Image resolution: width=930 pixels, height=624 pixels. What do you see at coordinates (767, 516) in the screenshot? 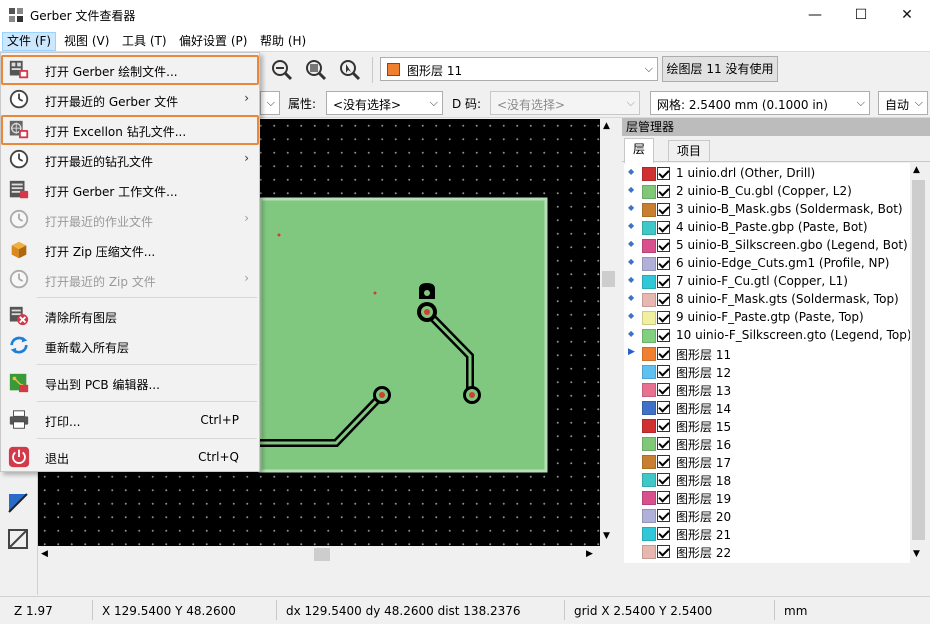
I see `layer-row: 图形层 20` at bounding box center [767, 516].